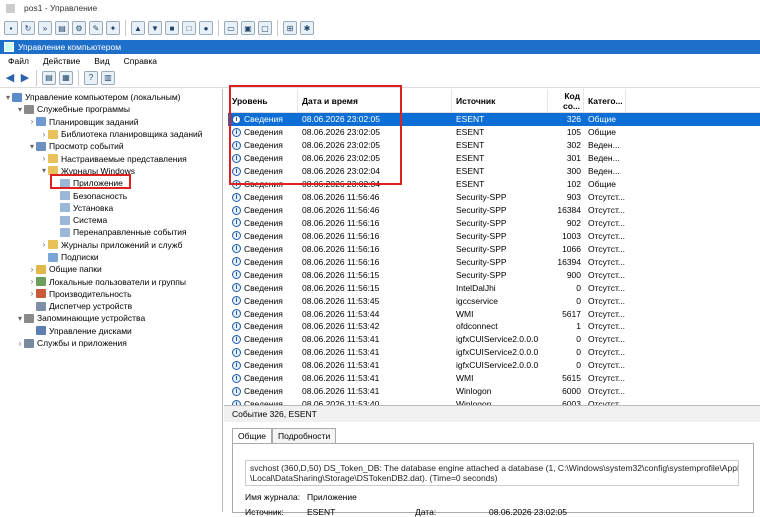 Image resolution: width=760 pixels, height=517 pixels. What do you see at coordinates (53, 257) in the screenshot?
I see `subscription-icon` at bounding box center [53, 257].